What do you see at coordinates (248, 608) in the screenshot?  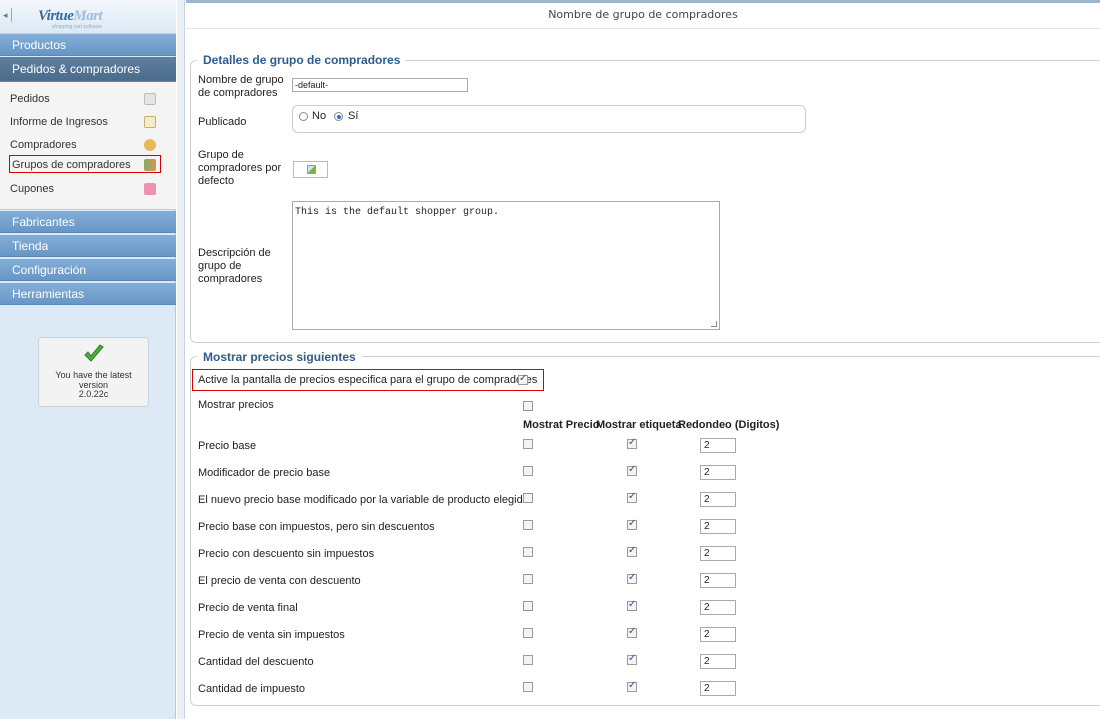 I see `price-row-label: Precio de venta final` at bounding box center [248, 608].